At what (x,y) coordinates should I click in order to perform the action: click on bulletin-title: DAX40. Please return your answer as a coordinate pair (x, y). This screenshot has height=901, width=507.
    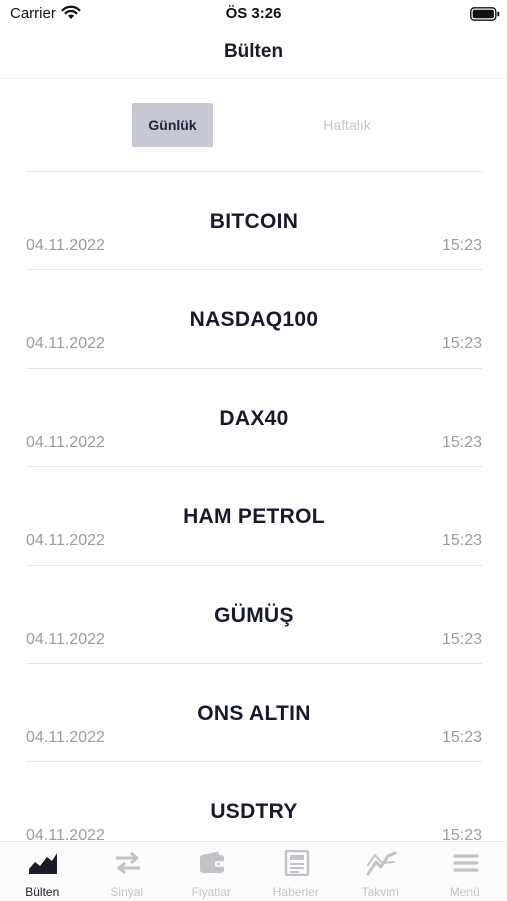
    Looking at the image, I should click on (254, 419).